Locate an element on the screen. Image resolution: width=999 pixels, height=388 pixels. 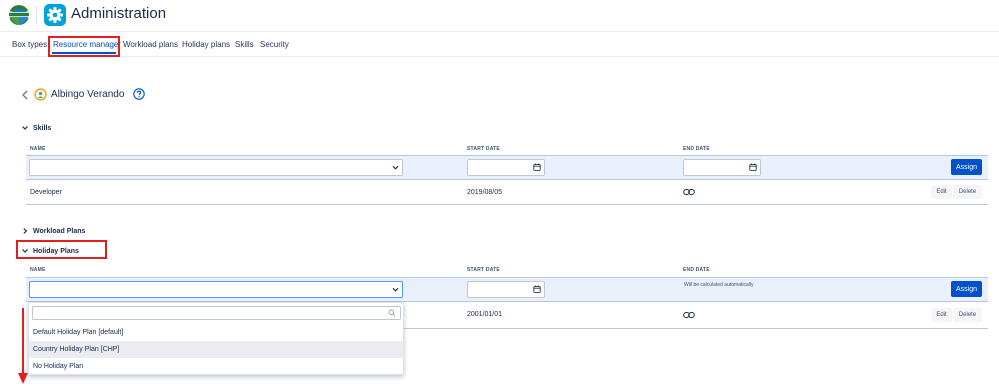
dropdown-option-country: Country Holiday Plan [CHP] is located at coordinates (216, 349).